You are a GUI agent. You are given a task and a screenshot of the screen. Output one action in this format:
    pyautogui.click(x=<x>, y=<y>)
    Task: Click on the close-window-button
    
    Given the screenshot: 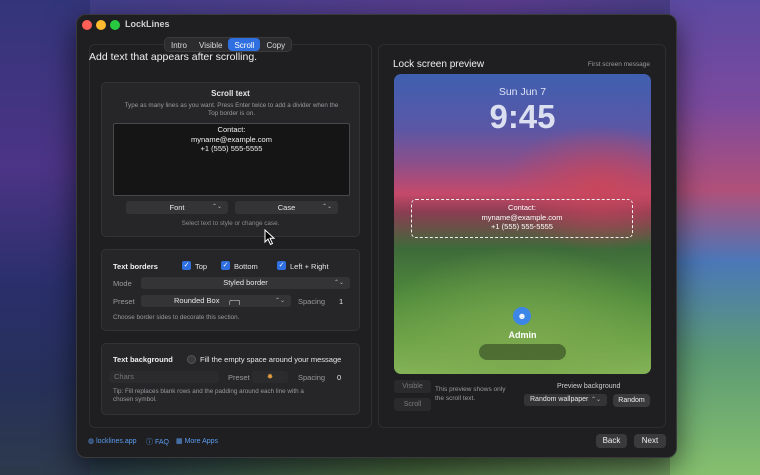 What is the action you would take?
    pyautogui.click(x=87, y=25)
    